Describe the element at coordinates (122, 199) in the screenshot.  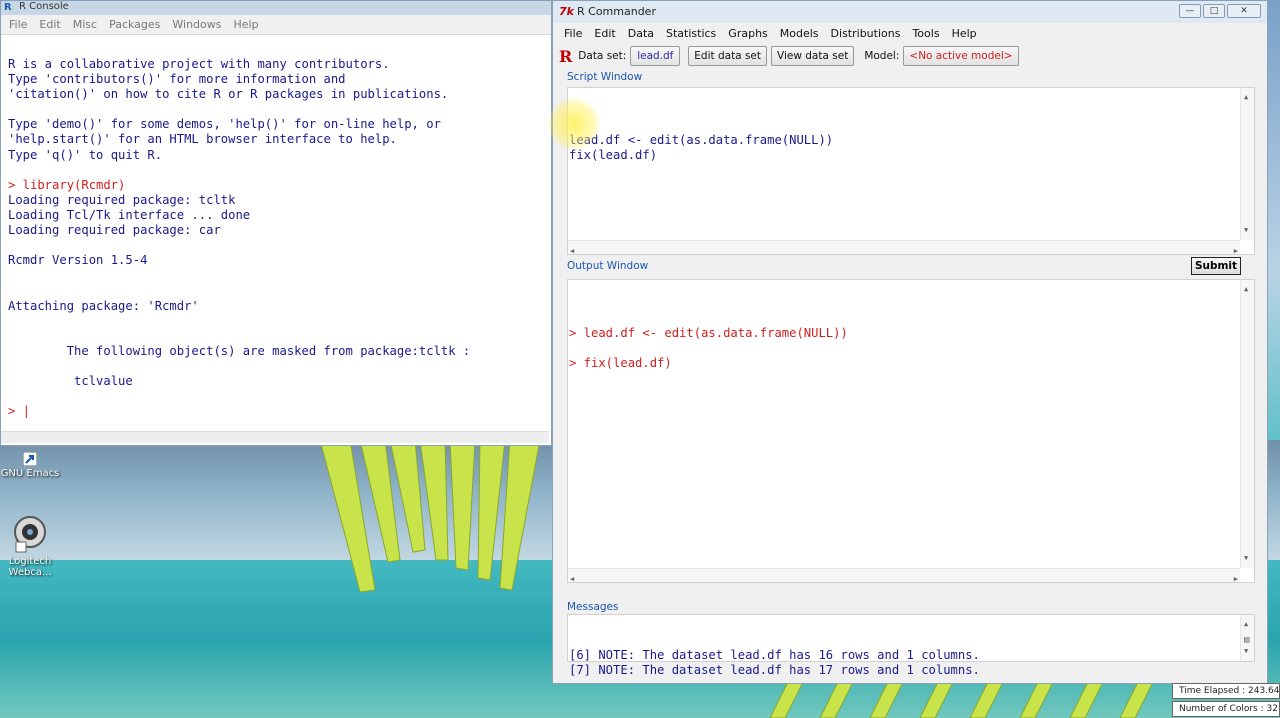
I see `console-line: Loading required package: tcltk` at that location.